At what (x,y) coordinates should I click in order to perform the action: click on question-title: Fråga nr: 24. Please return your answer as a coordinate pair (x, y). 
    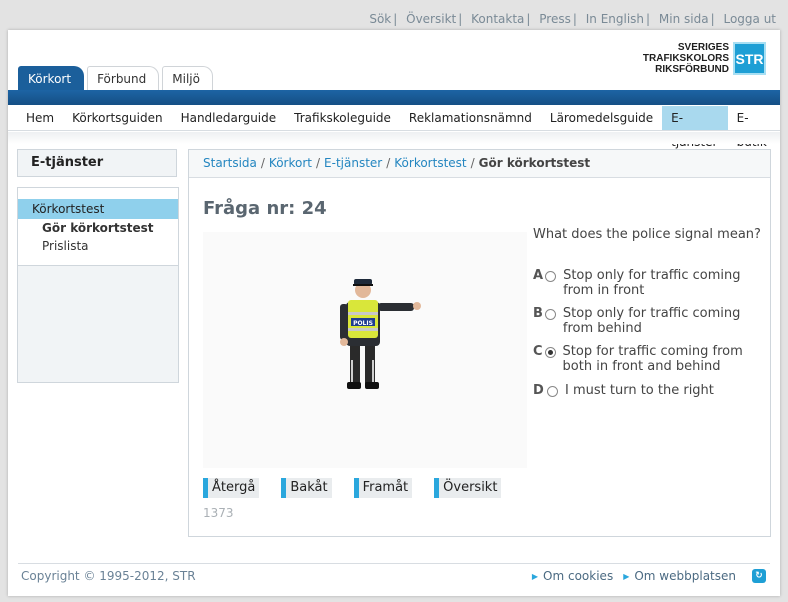
    Looking at the image, I should click on (265, 208).